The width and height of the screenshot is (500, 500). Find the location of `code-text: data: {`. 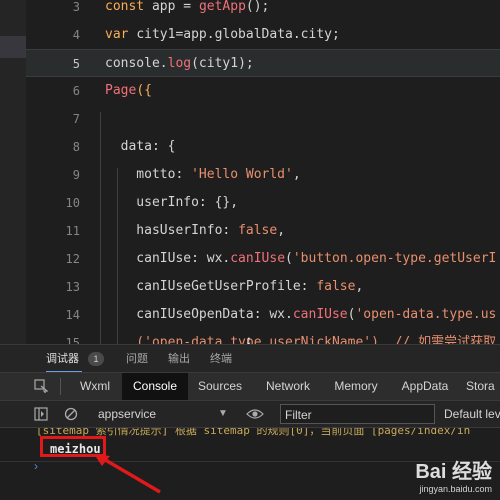

code-text: data: { is located at coordinates (140, 146).